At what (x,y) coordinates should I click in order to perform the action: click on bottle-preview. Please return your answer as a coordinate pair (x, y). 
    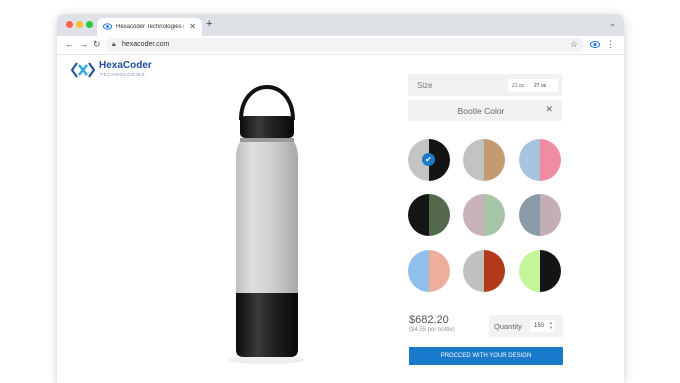
    Looking at the image, I should click on (267, 224).